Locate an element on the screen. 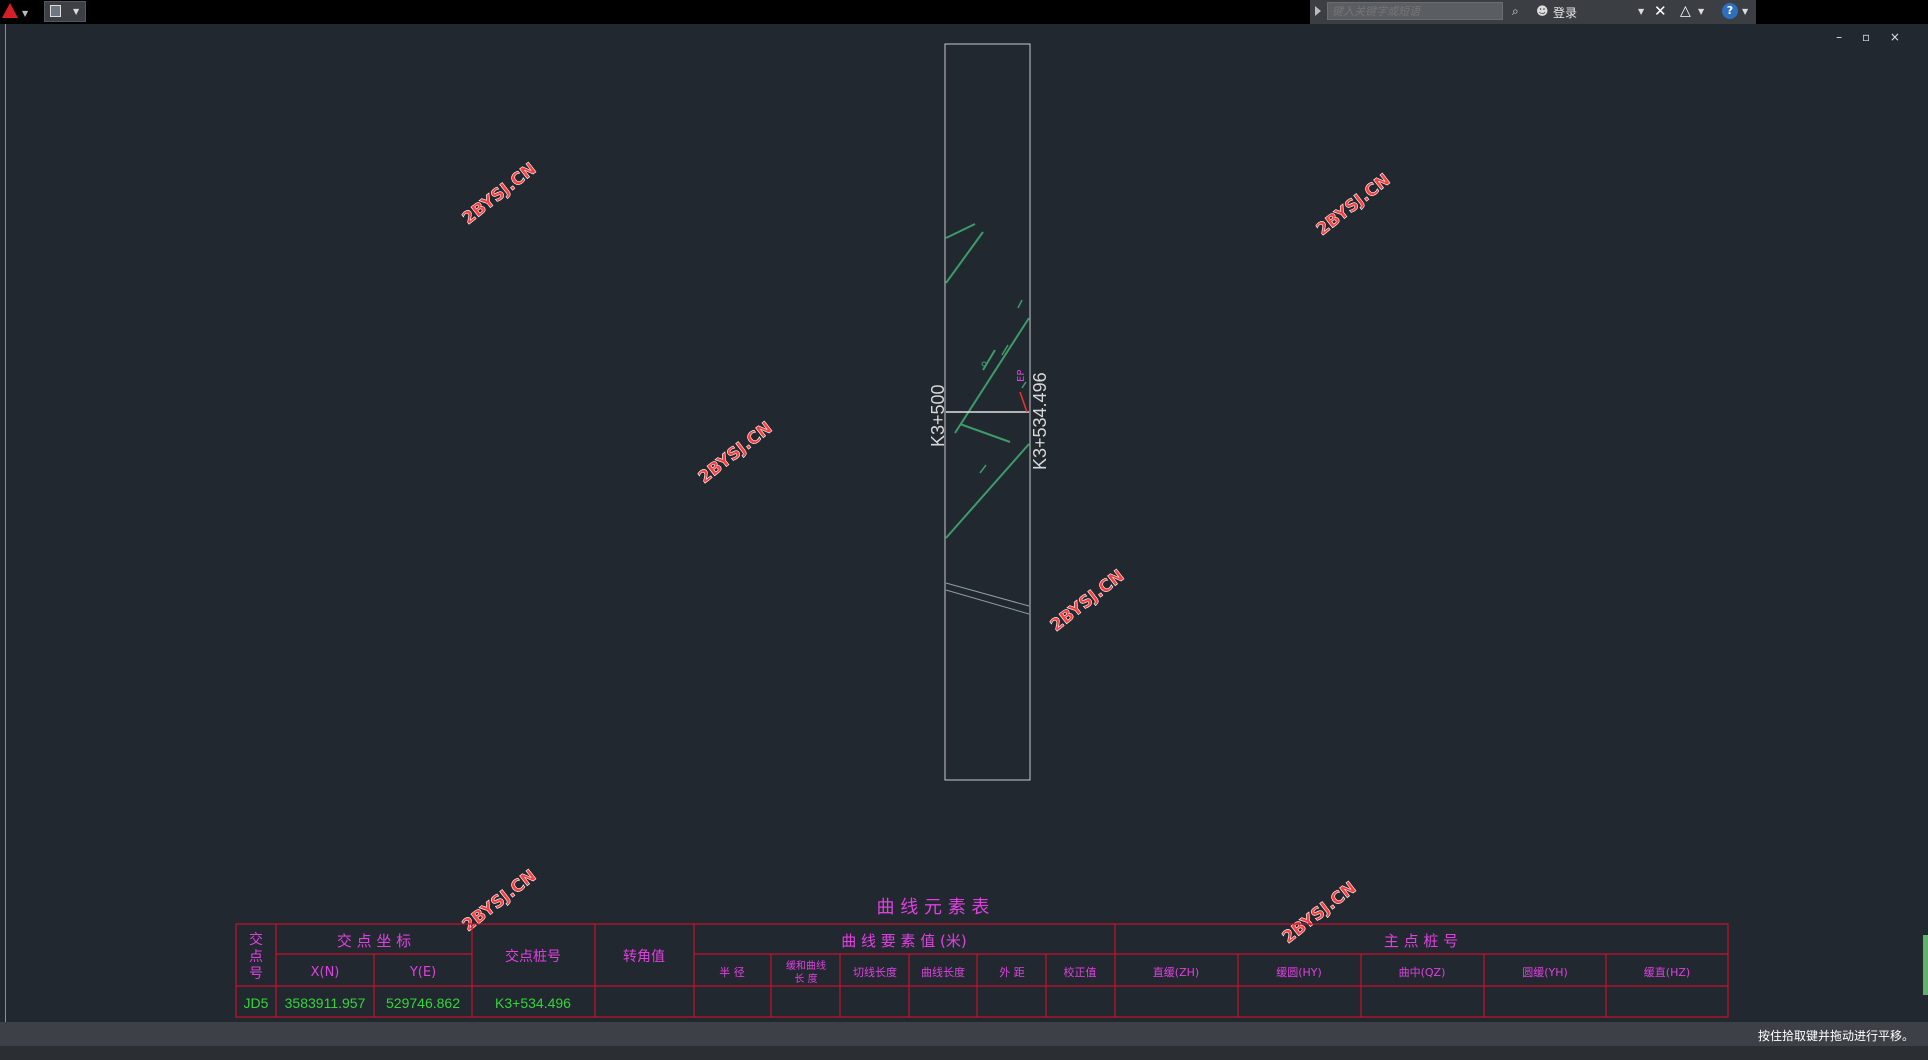  header-zh: 直缓(ZH) is located at coordinates (1176, 972).